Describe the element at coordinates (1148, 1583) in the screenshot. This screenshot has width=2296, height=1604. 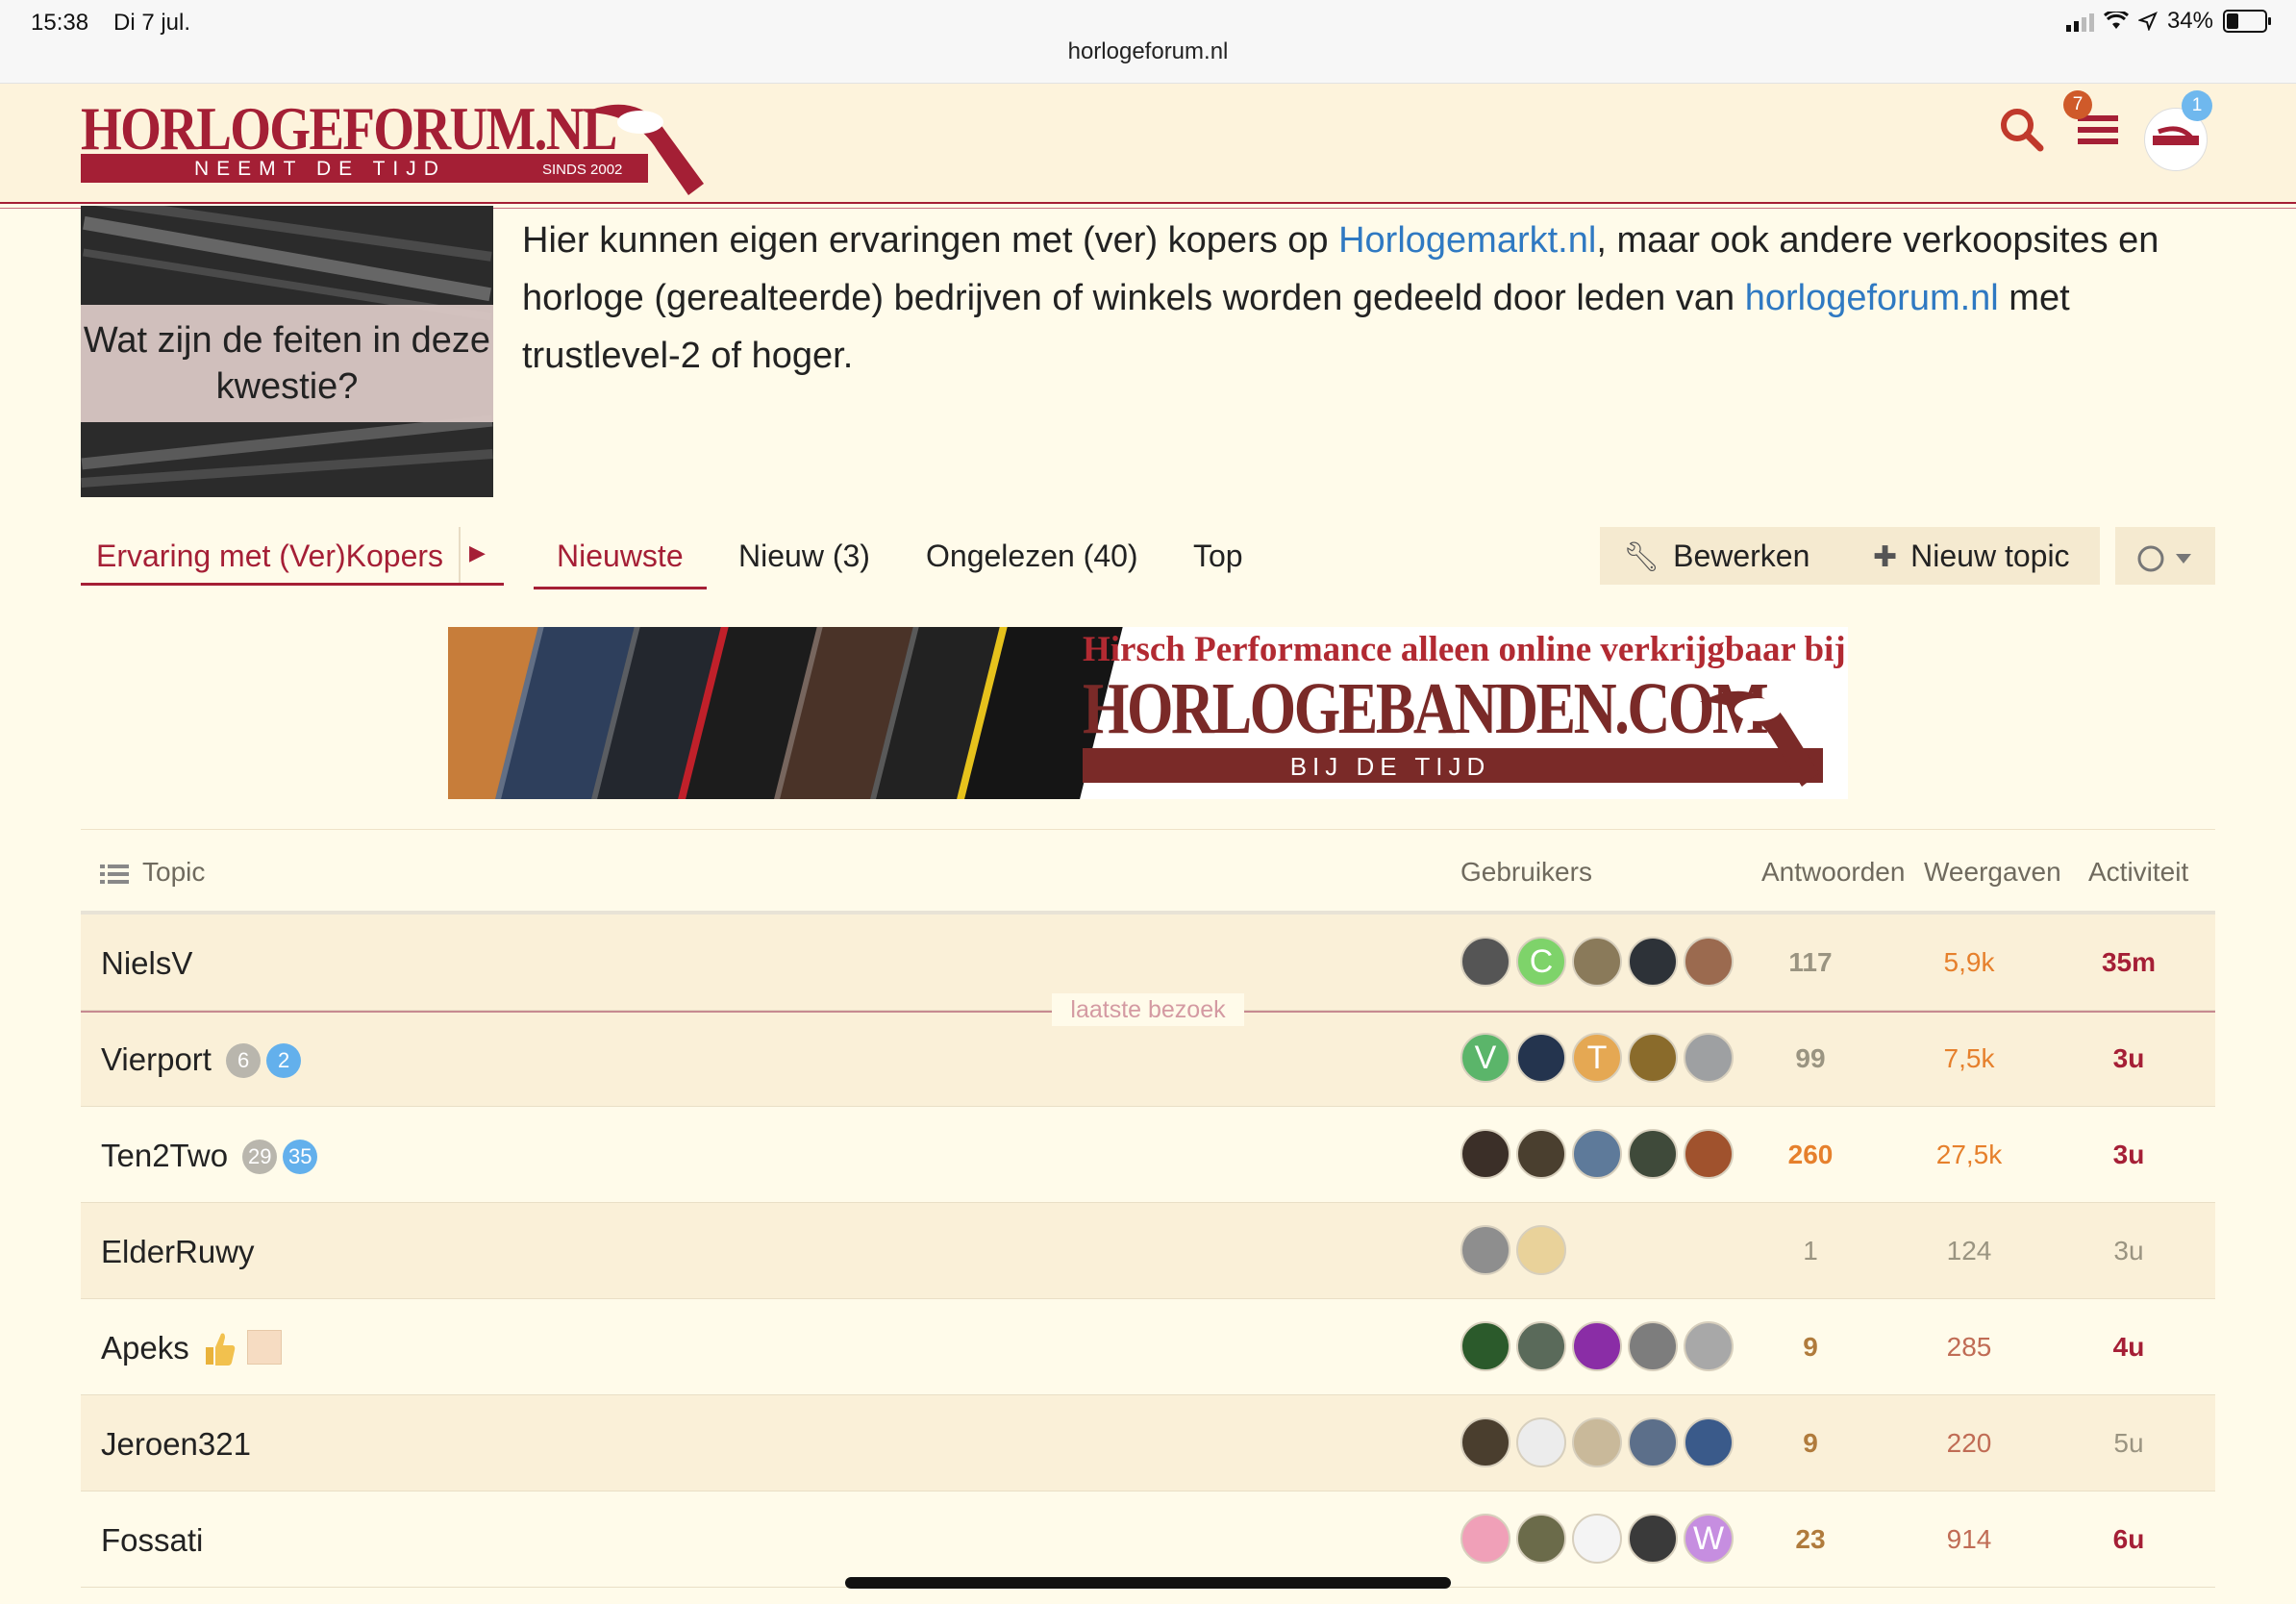
I see `home-indicator` at that location.